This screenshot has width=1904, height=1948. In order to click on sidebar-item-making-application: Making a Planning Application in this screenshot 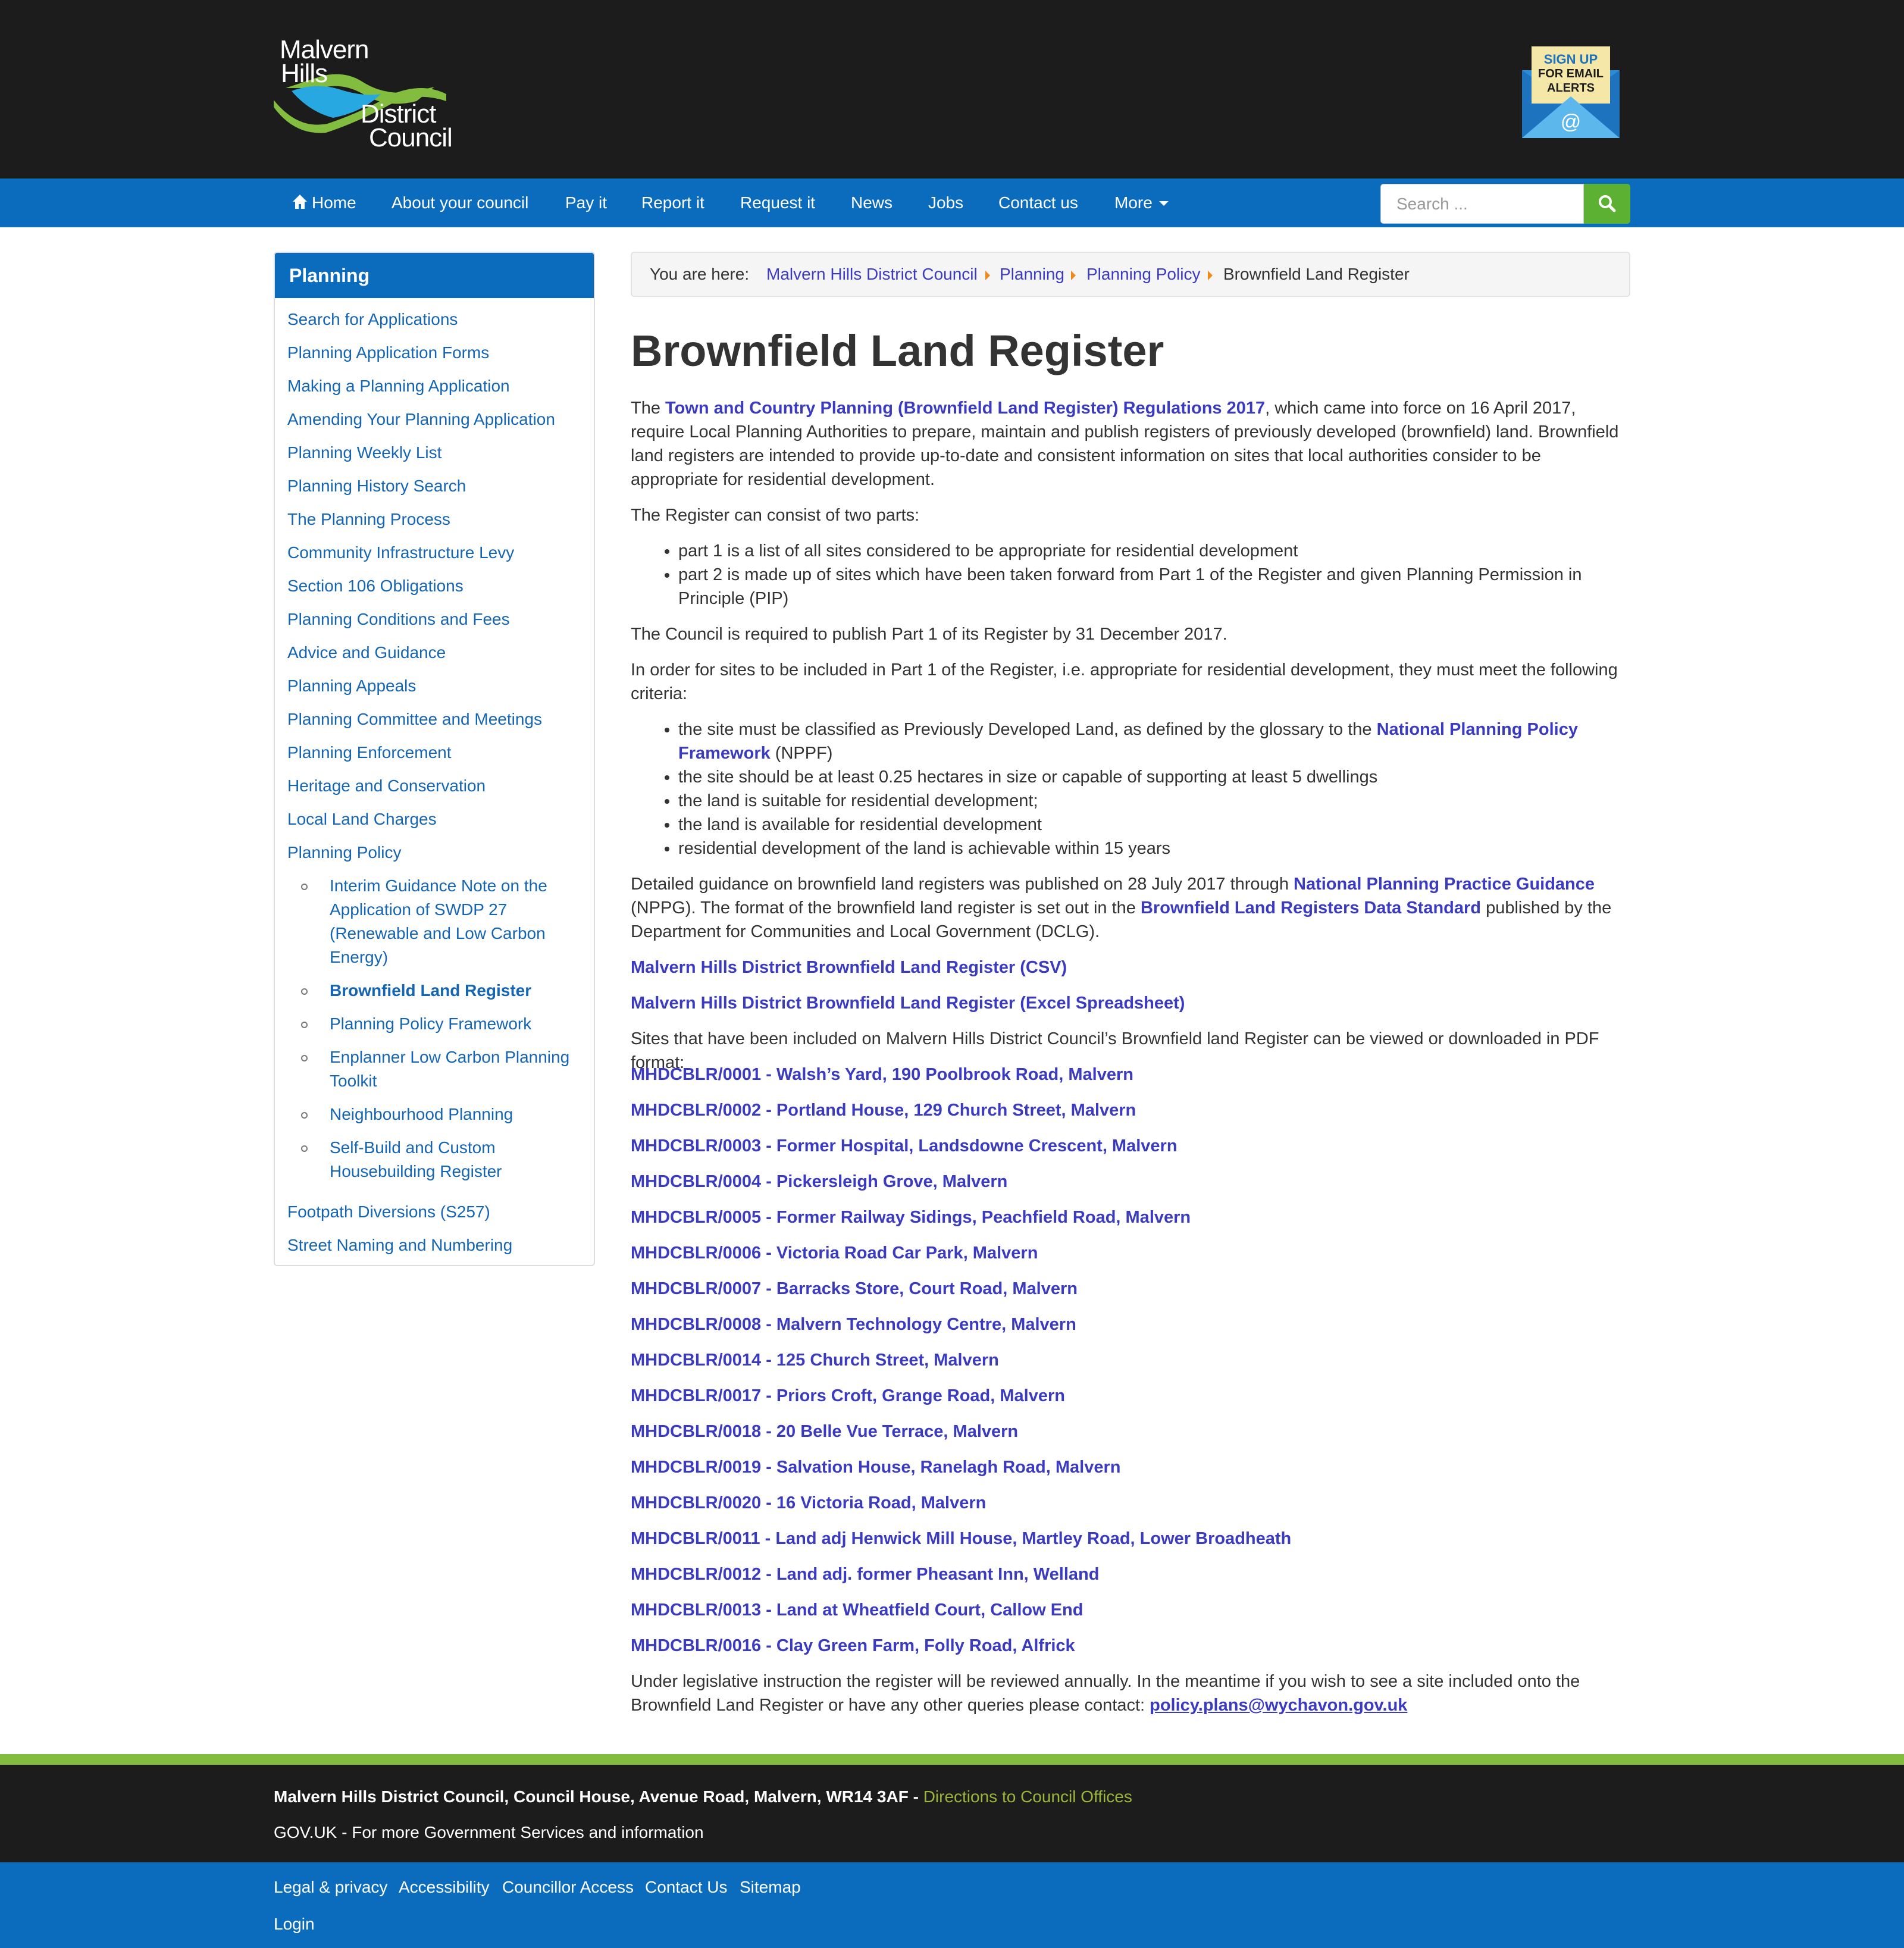, I will do `click(398, 386)`.